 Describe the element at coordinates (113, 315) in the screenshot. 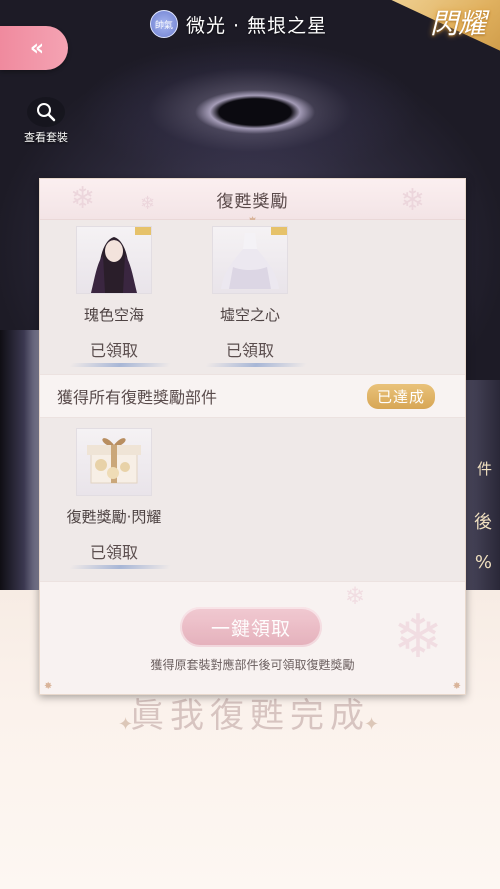

I see `reward-name: 瑰色空海` at that location.